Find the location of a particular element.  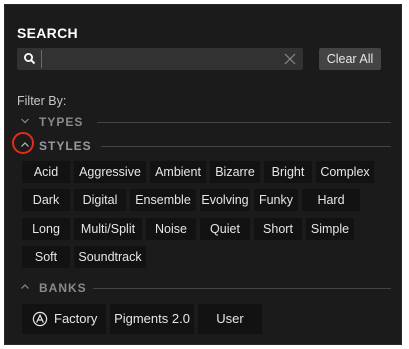

style-tag-quiet: Quiet is located at coordinates (225, 229).